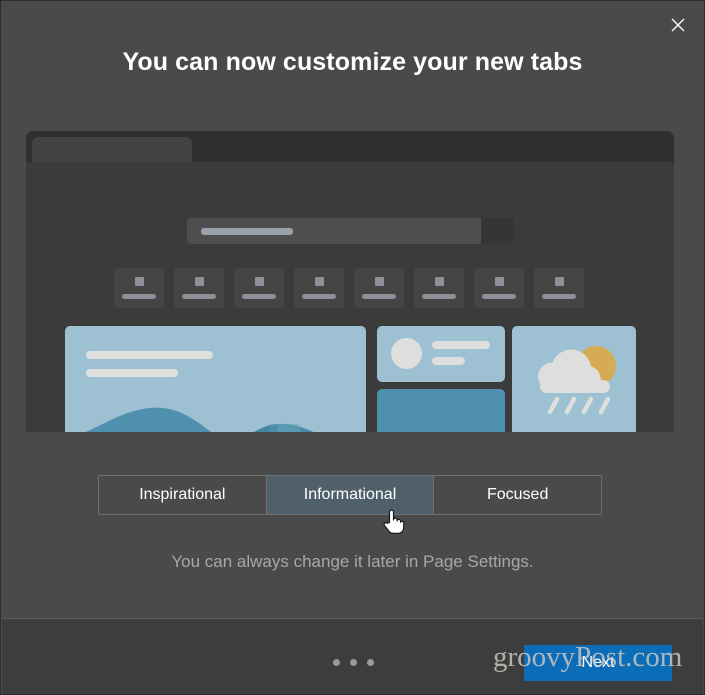 The height and width of the screenshot is (695, 705). Describe the element at coordinates (517, 495) in the screenshot. I see `theme-option-focused: Focused` at that location.